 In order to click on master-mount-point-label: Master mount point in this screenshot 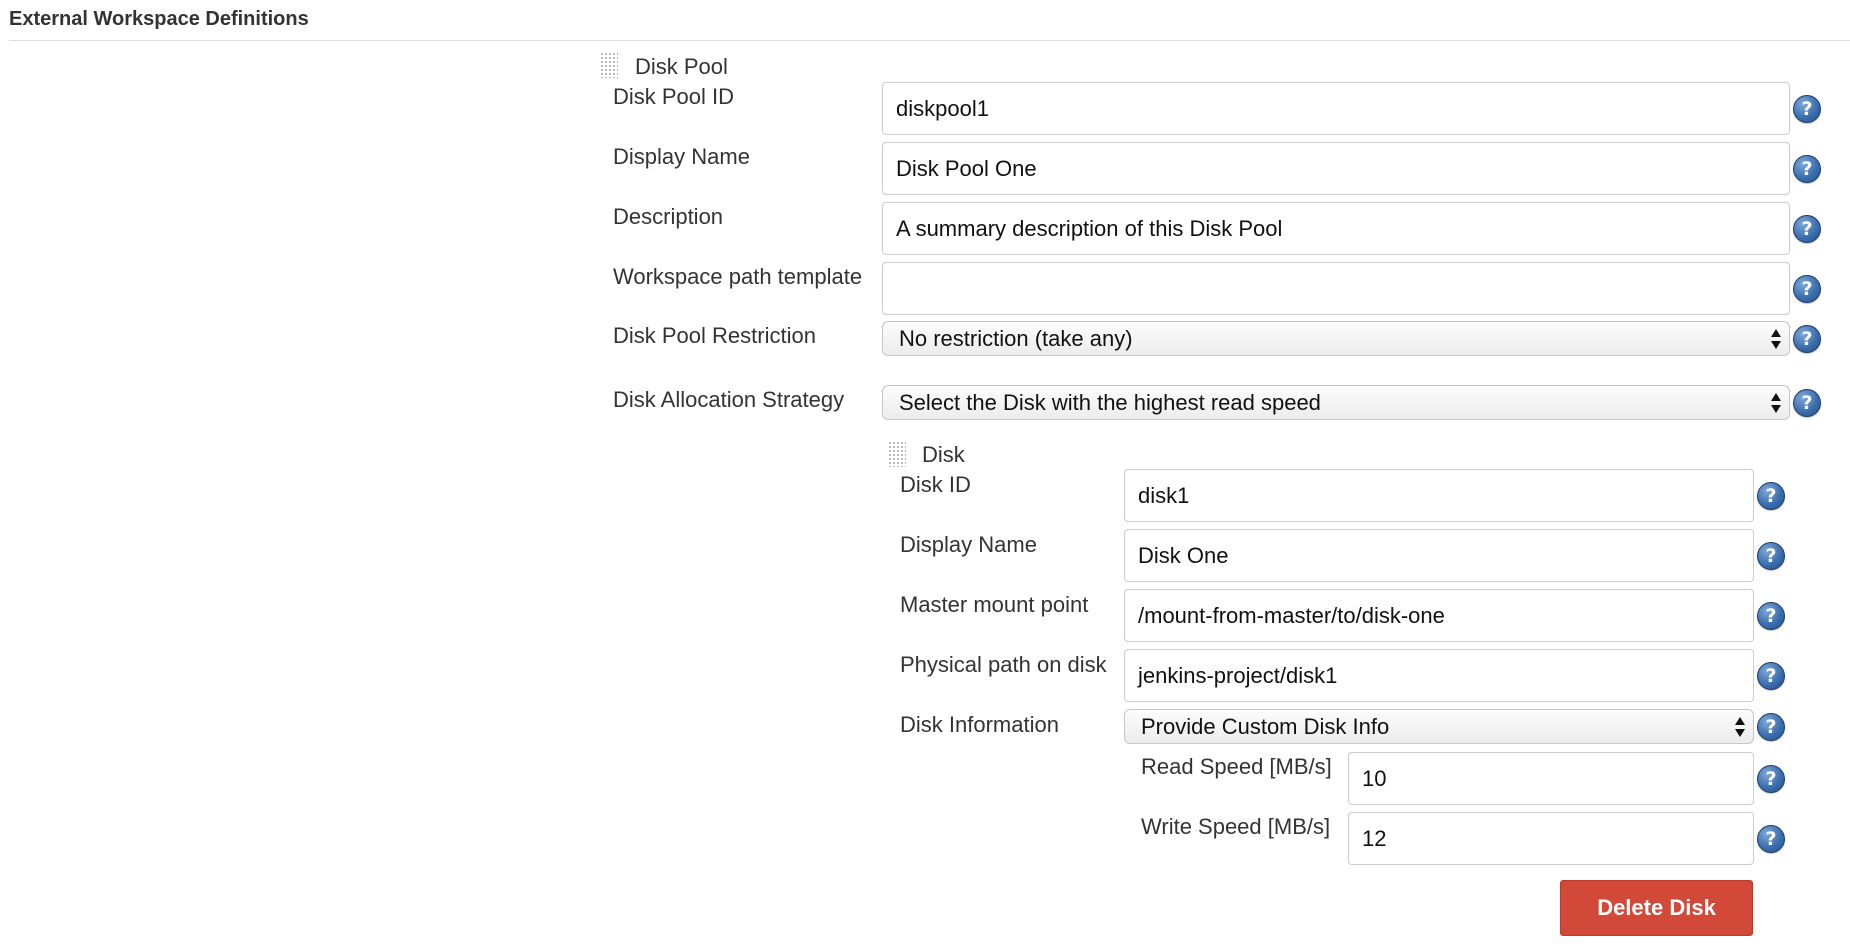, I will do `click(994, 604)`.